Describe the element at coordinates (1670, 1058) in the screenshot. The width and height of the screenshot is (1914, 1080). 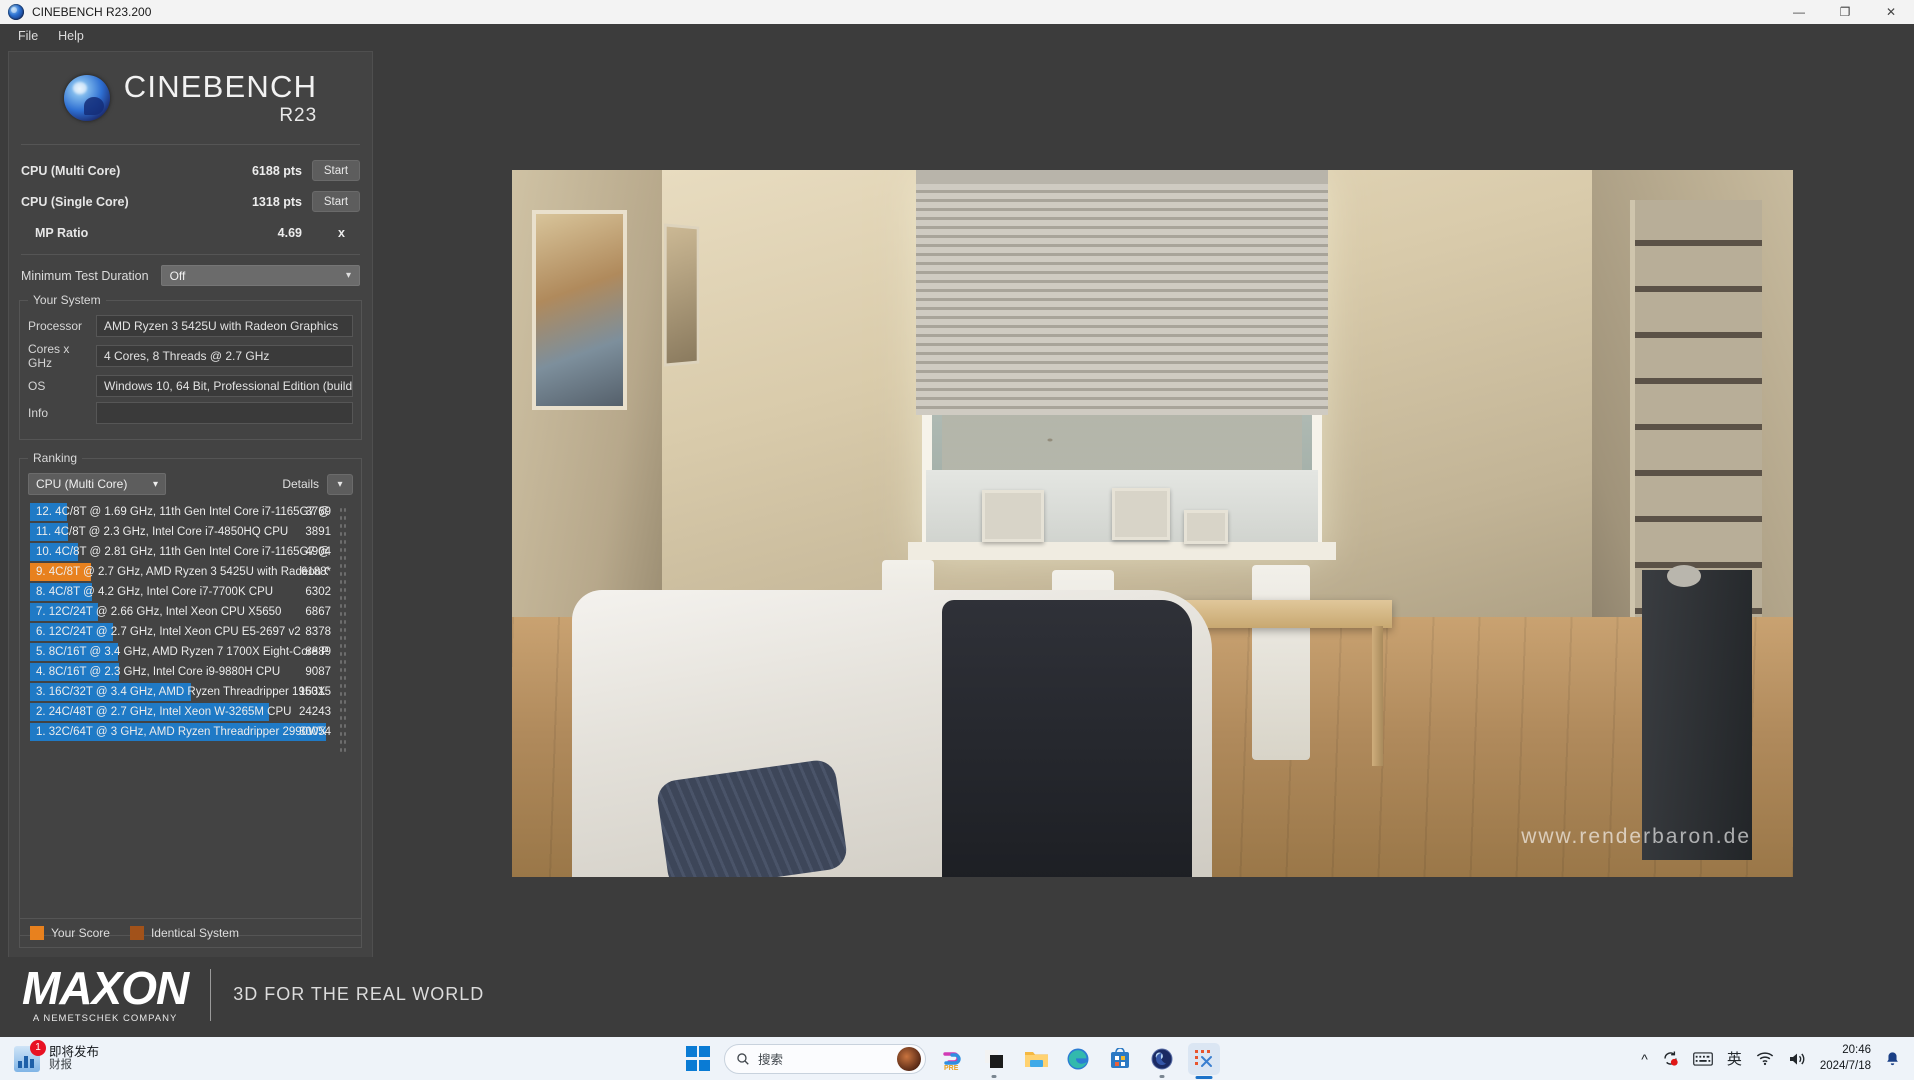
I see `sync-icon` at that location.